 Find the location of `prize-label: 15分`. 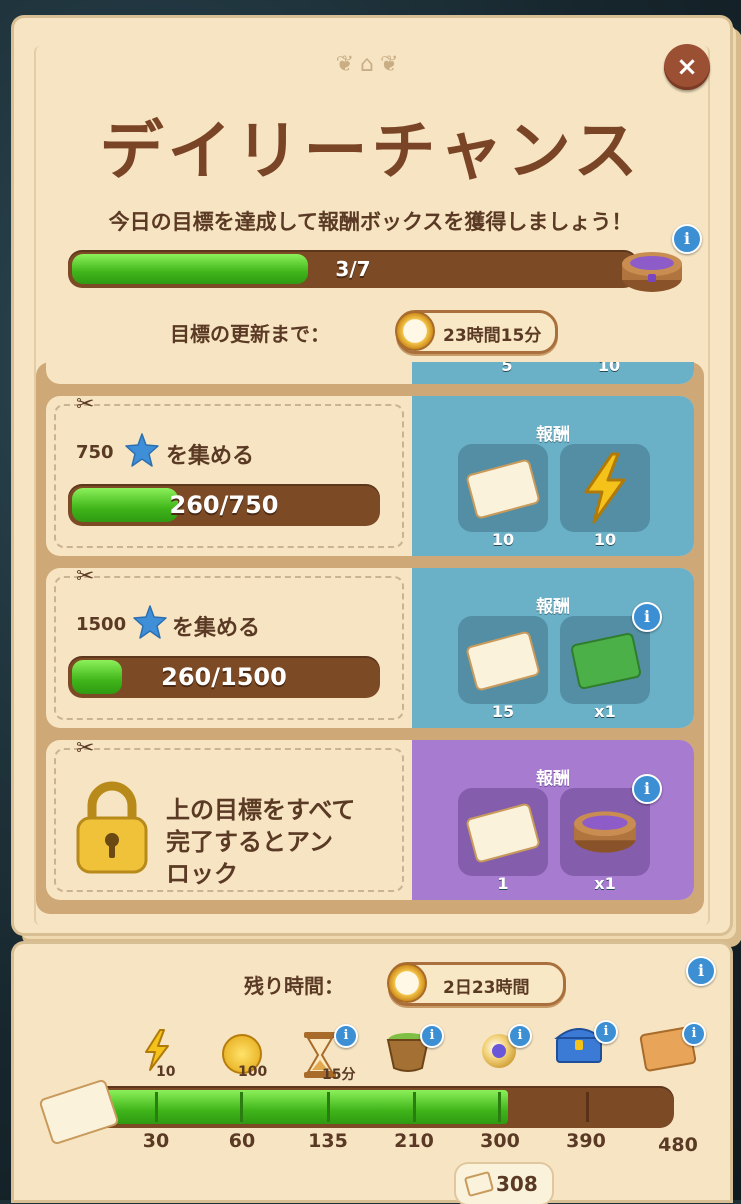

prize-label: 15分 is located at coordinates (339, 1075).